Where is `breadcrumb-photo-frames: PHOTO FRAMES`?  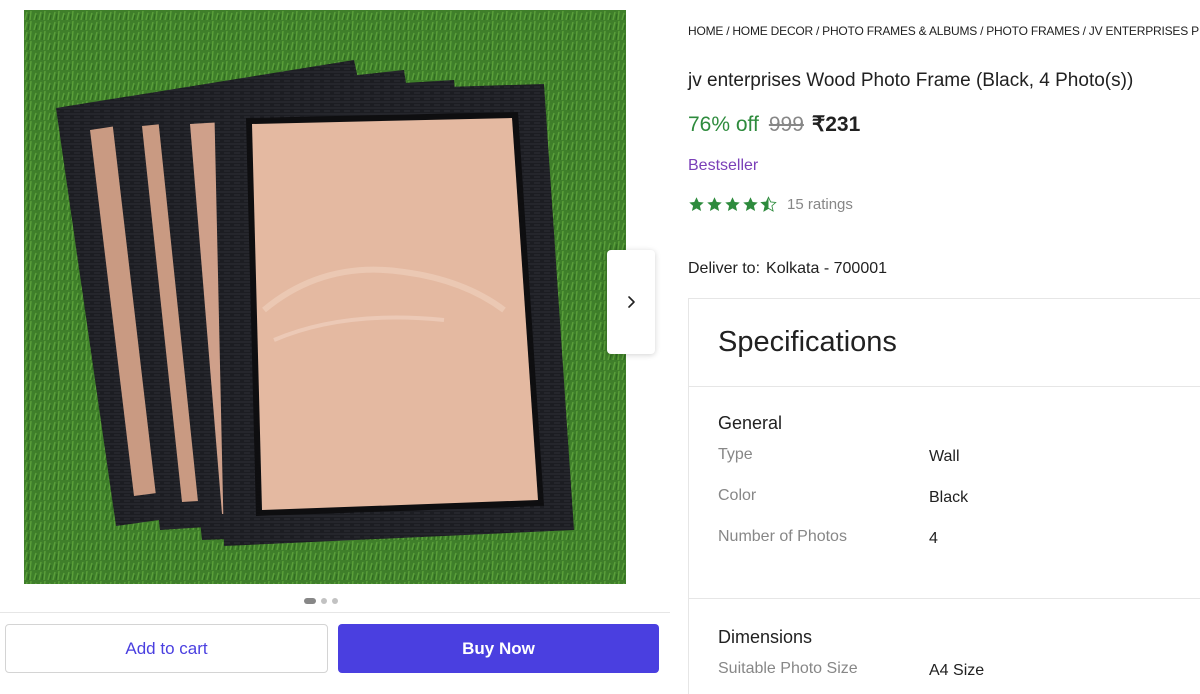 breadcrumb-photo-frames: PHOTO FRAMES is located at coordinates (1033, 31).